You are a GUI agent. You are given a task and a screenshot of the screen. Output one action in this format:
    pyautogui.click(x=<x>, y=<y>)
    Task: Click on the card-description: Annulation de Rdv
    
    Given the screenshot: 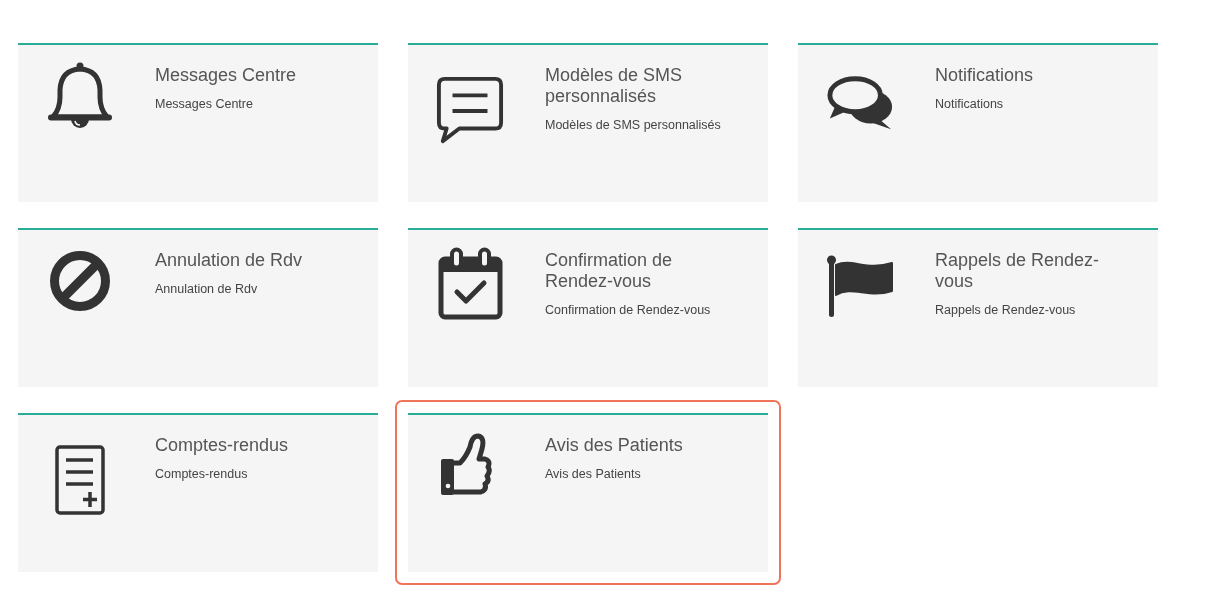 What is the action you would take?
    pyautogui.click(x=207, y=289)
    